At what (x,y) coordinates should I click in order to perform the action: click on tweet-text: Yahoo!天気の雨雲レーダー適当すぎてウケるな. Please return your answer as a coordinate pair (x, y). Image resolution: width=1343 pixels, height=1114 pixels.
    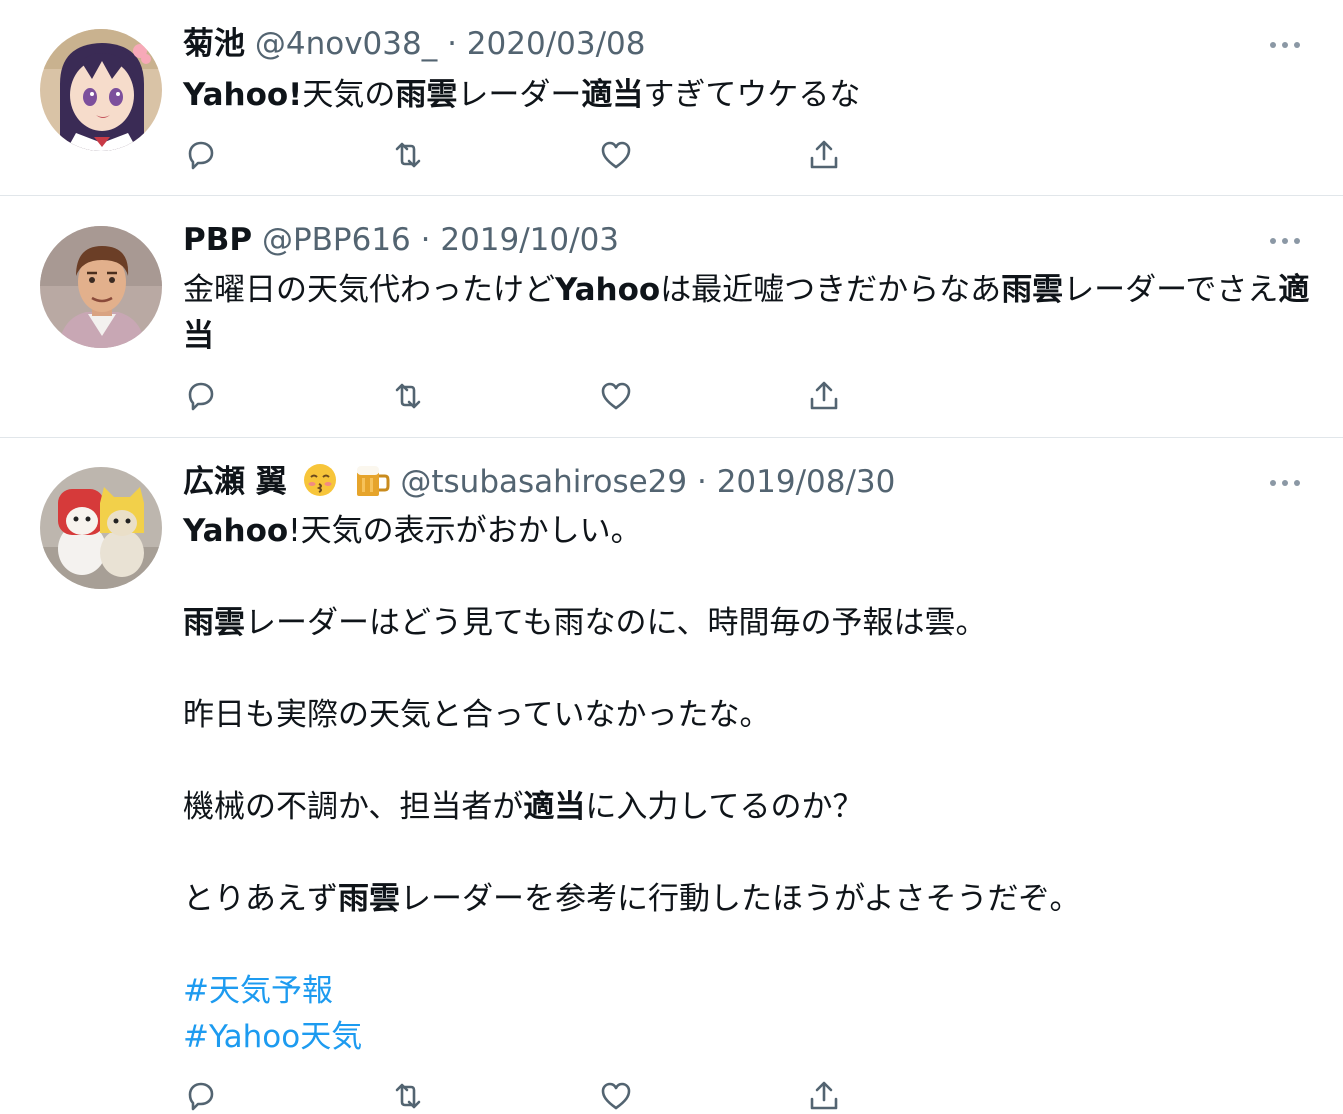
    Looking at the image, I should click on (748, 95).